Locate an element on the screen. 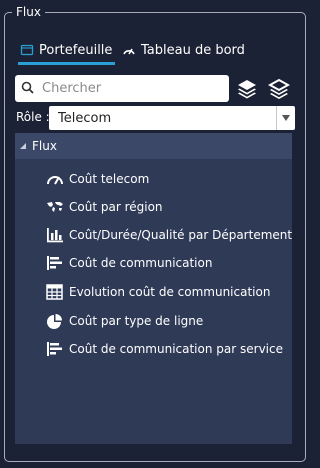 The width and height of the screenshot is (320, 468). tree-item-evolution-cout: Evolution coût de communication is located at coordinates (157, 292).